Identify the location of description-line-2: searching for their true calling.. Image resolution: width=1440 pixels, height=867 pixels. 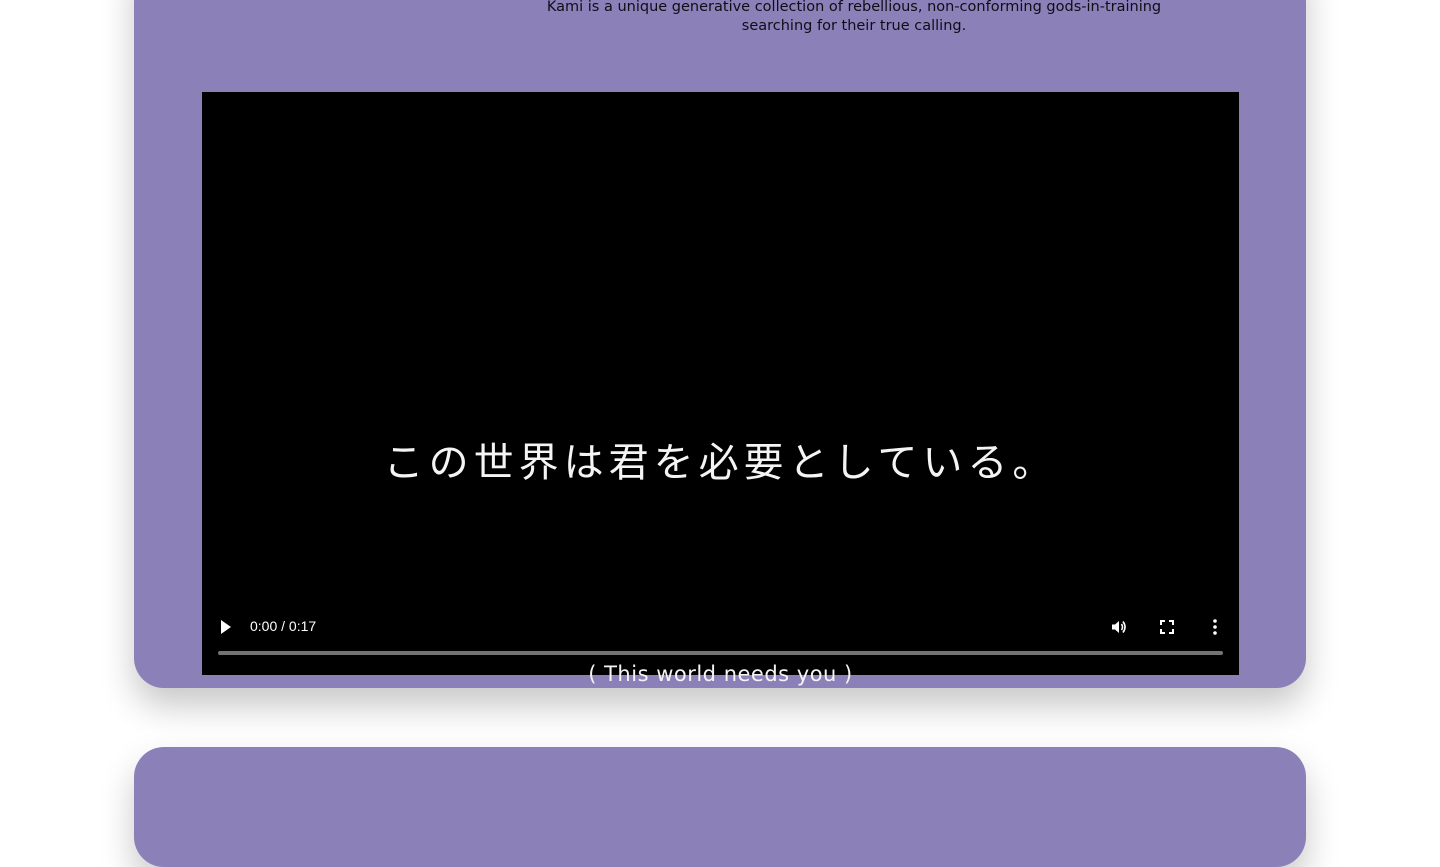
(854, 26).